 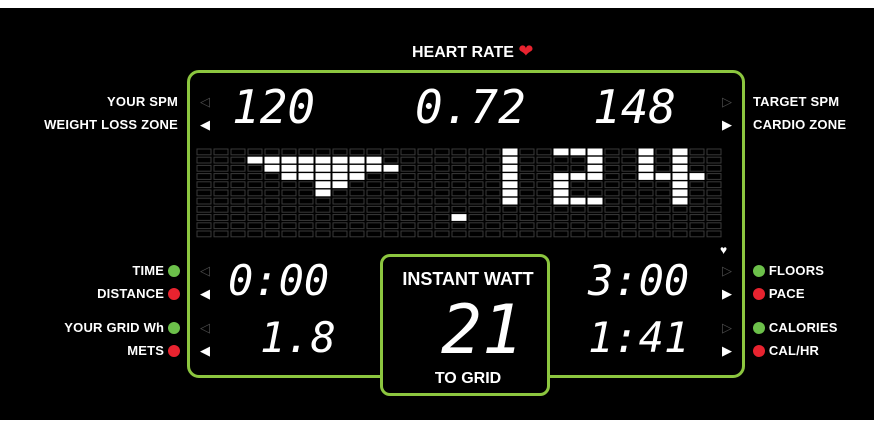 What do you see at coordinates (120, 294) in the screenshot?
I see `distance-indicator: DISTANCE` at bounding box center [120, 294].